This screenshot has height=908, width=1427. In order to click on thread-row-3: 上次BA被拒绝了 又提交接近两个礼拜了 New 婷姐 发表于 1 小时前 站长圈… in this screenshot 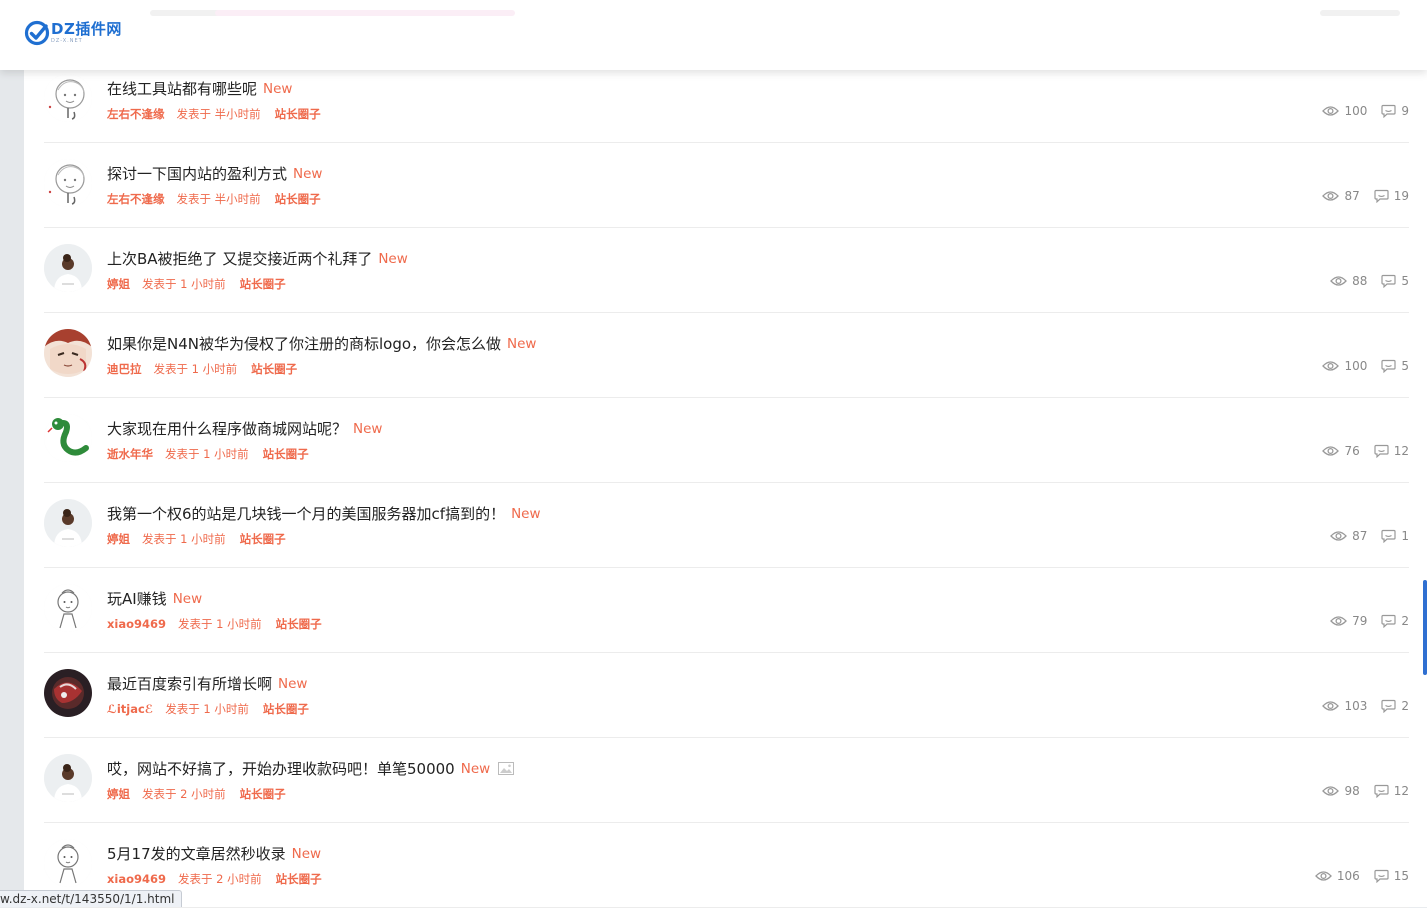, I will do `click(726, 270)`.